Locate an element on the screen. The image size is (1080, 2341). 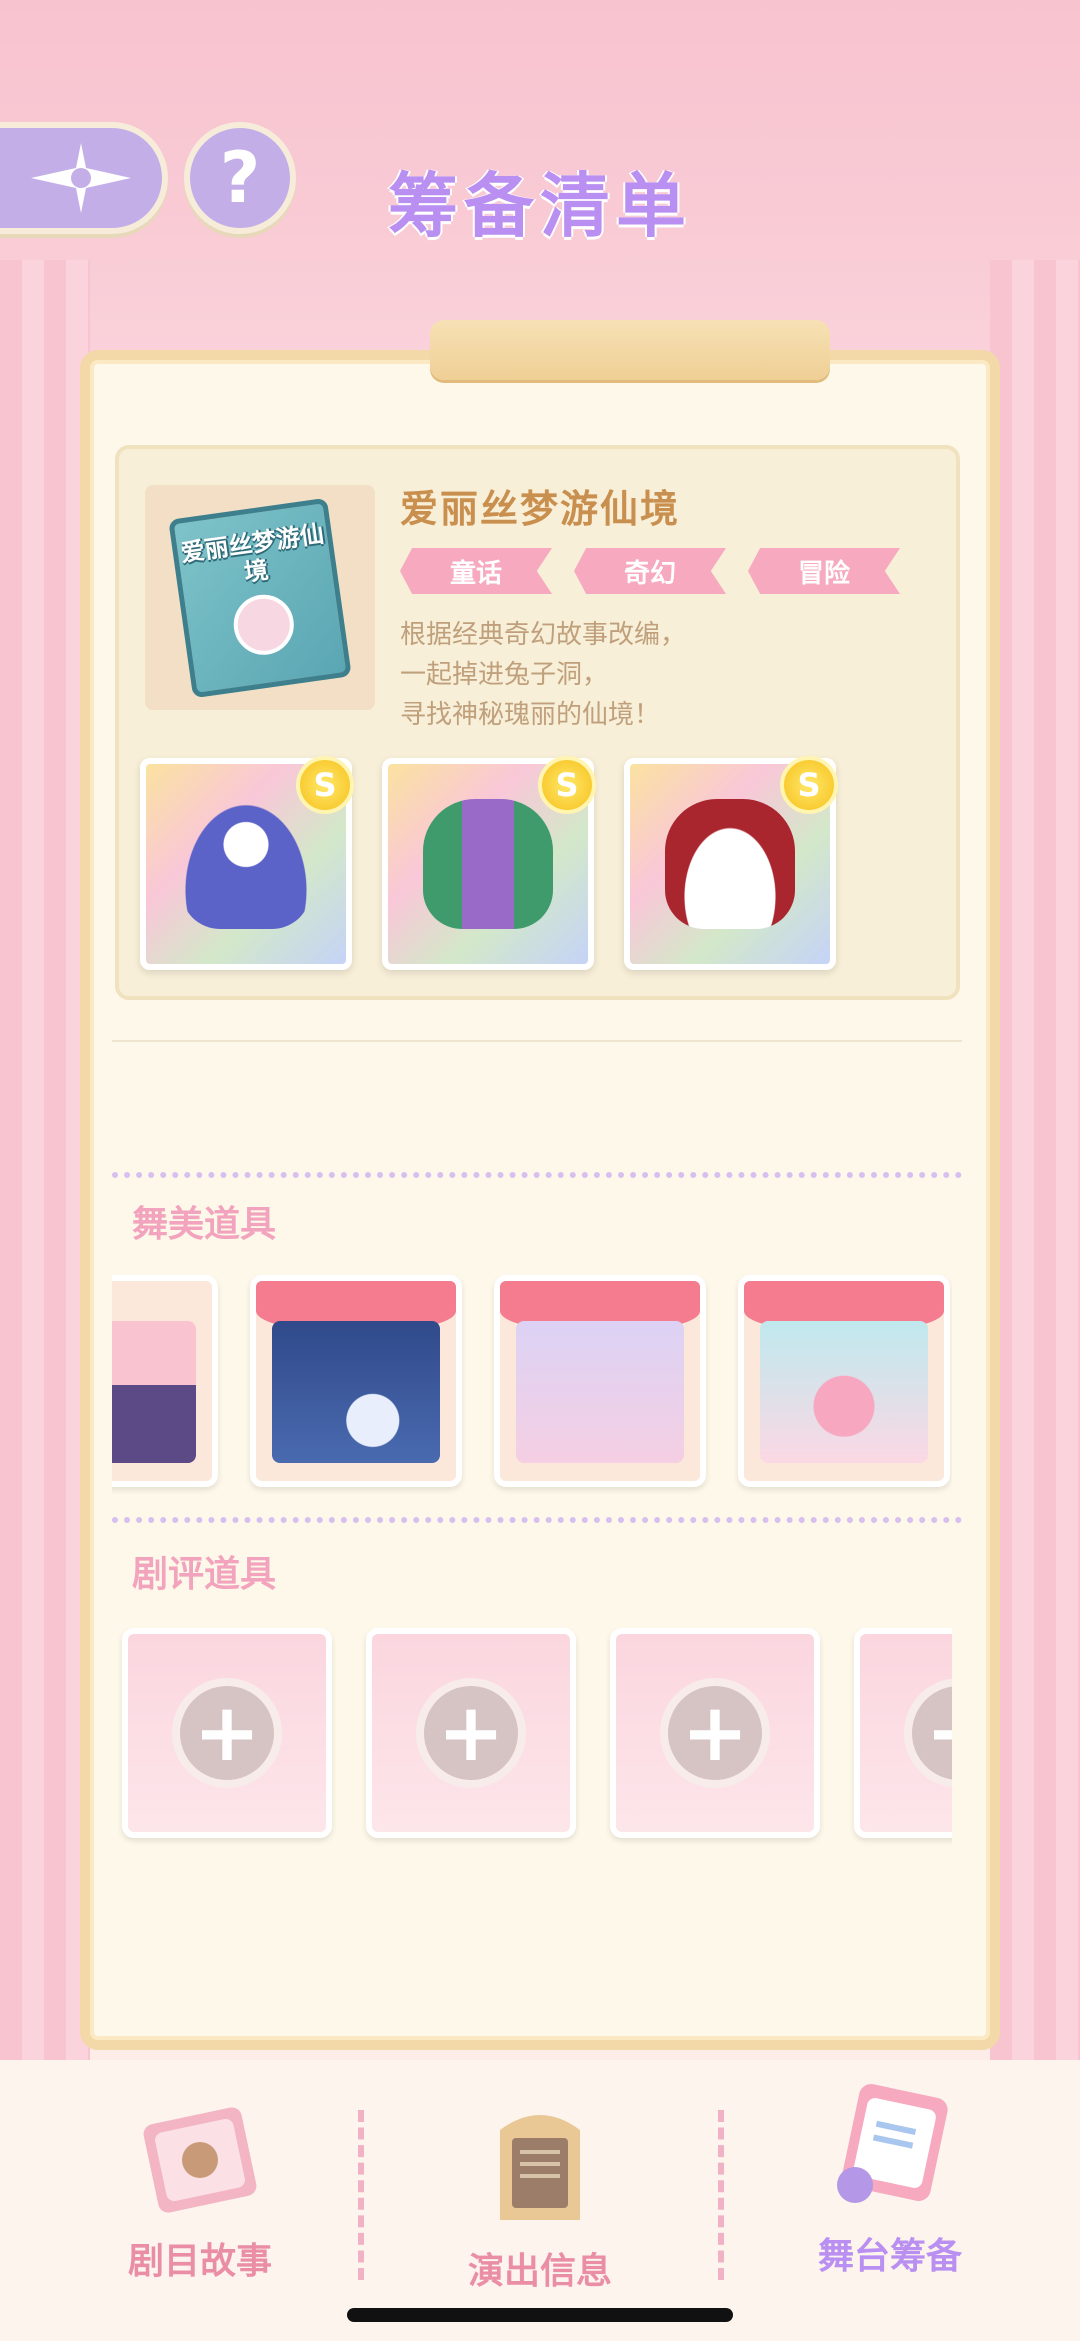
nav-label: 剧目故事 is located at coordinates (199, 2261).